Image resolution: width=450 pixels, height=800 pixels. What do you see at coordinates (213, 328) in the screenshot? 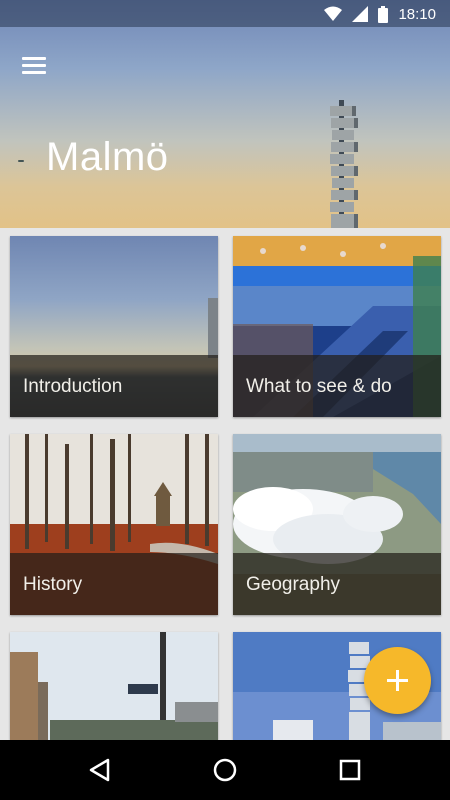
I see `tower-silhouette` at bounding box center [213, 328].